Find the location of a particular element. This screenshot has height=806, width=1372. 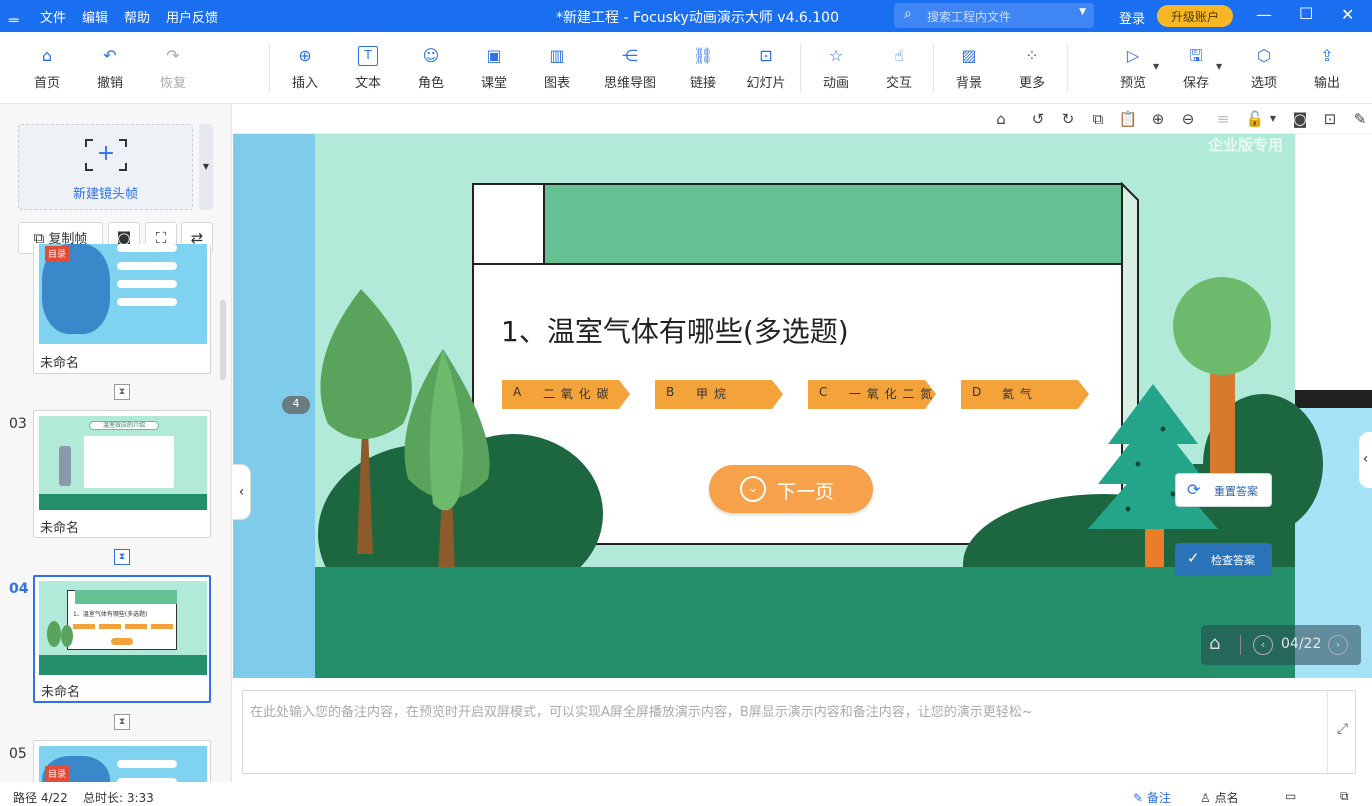

collapse-left-panel-button: ‹ is located at coordinates (242, 492).